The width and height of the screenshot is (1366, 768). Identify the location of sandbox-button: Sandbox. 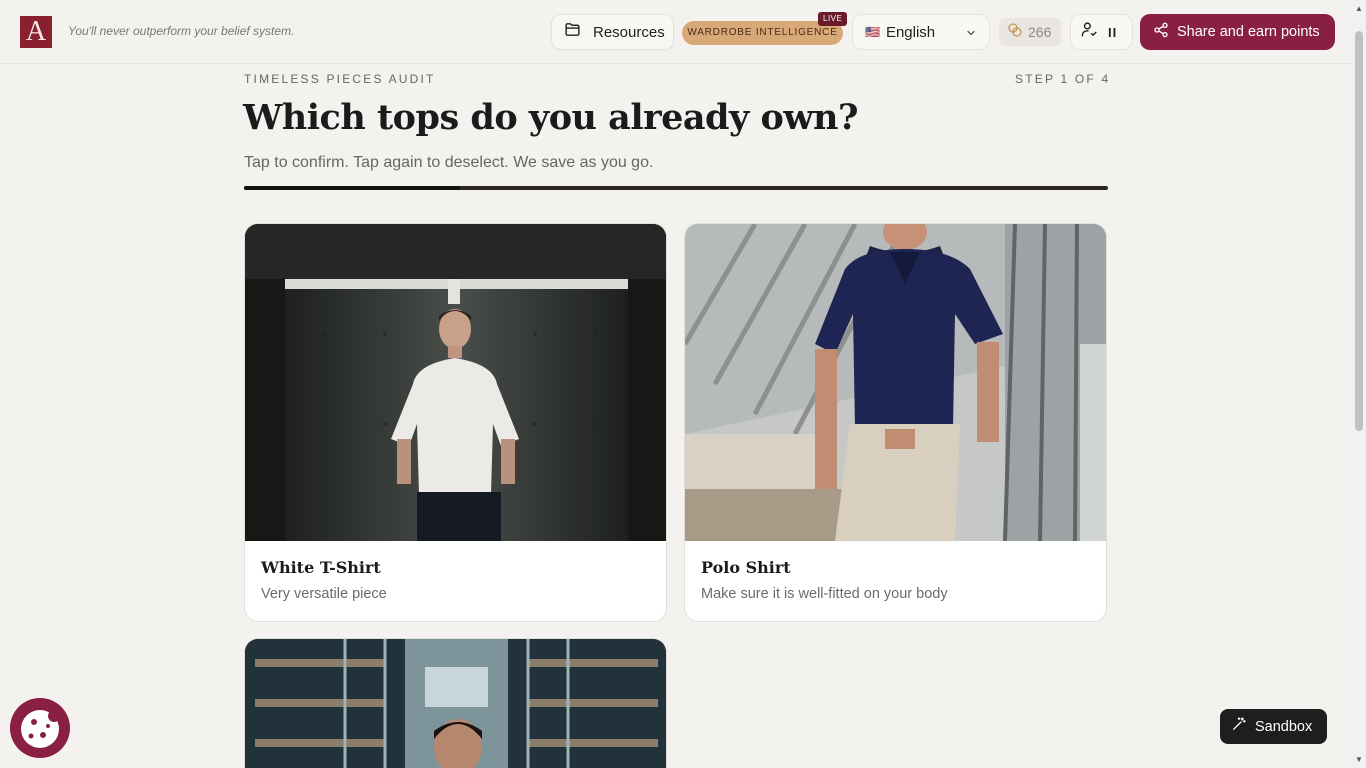
(1273, 726).